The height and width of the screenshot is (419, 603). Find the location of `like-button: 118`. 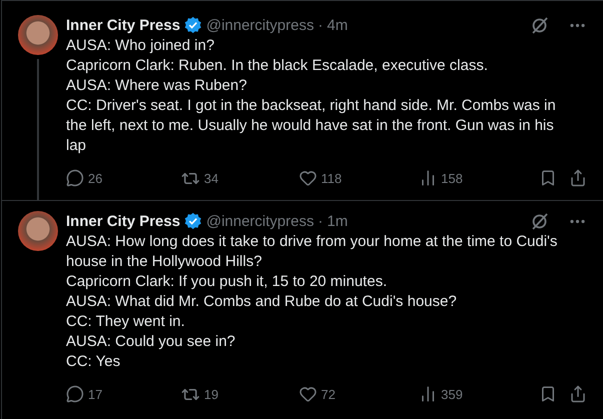

like-button: 118 is located at coordinates (359, 178).